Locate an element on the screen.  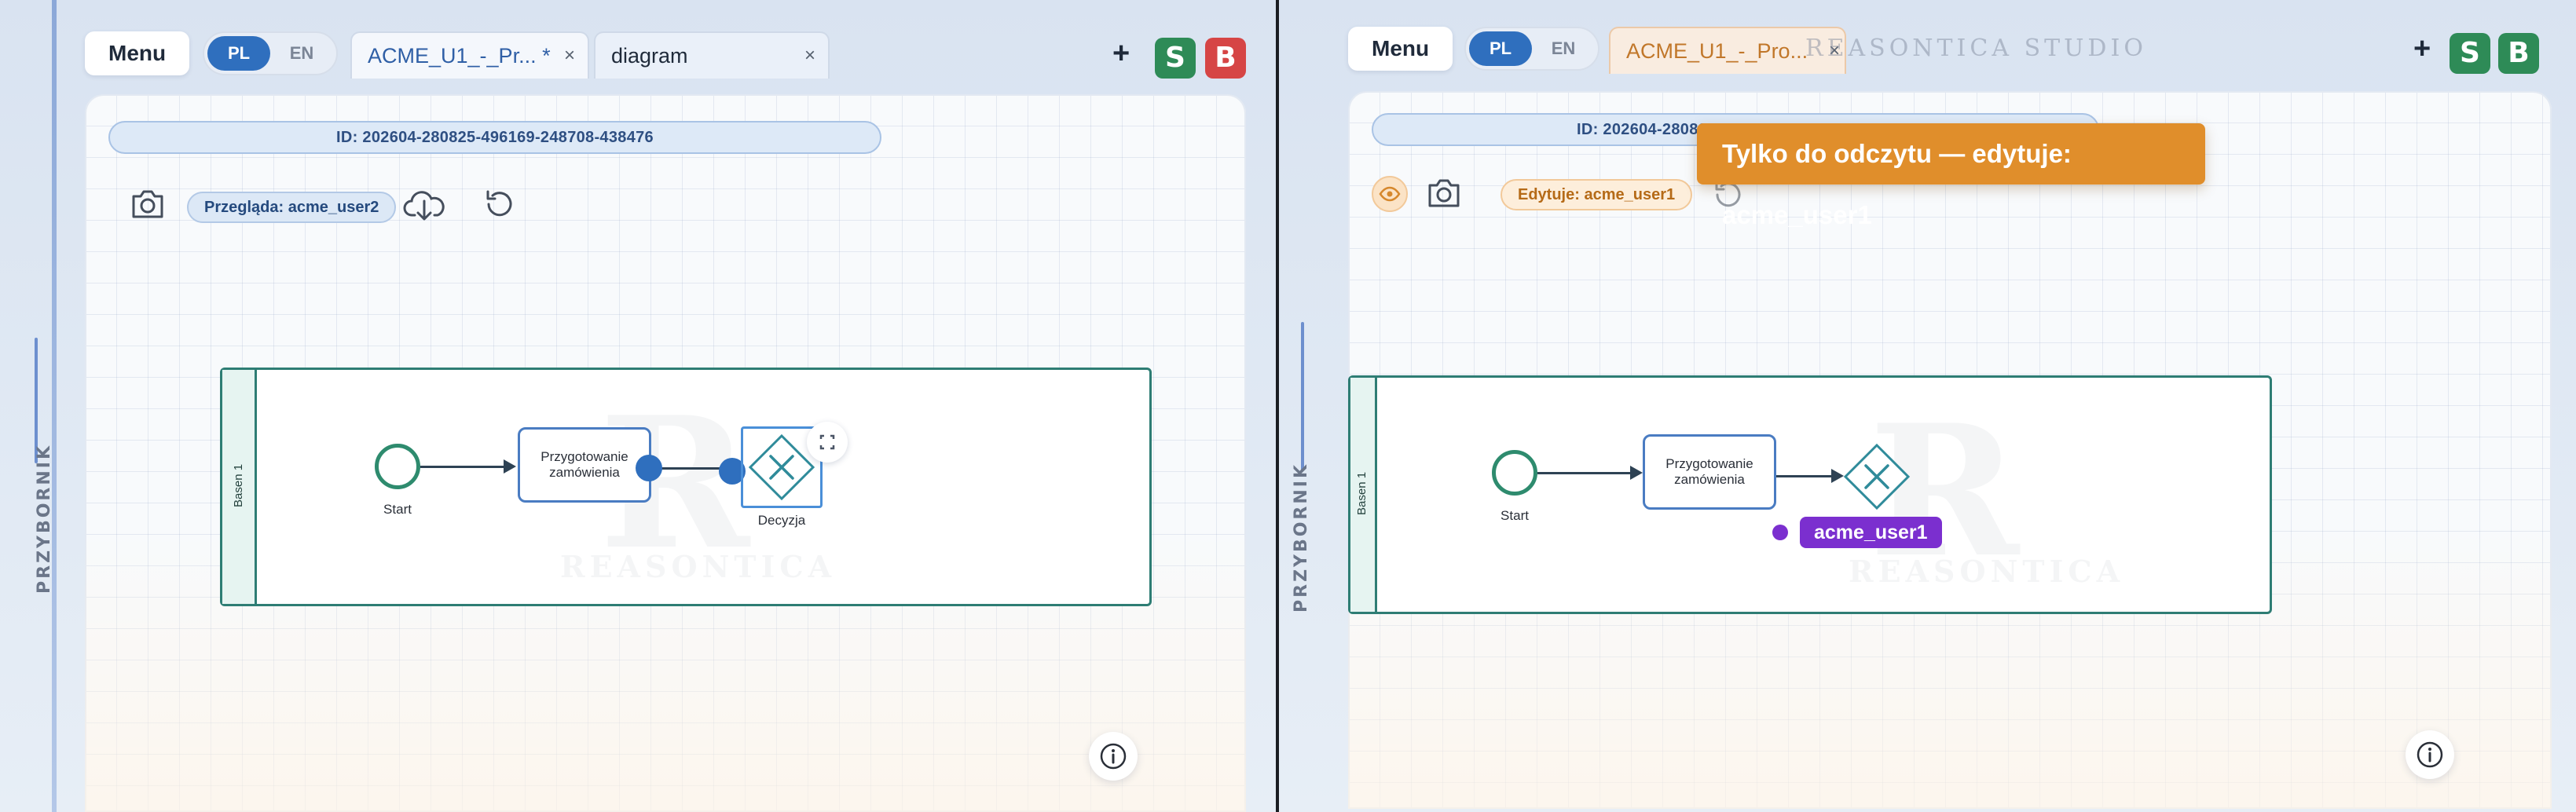
read-only-toast: Tylko do odczytu — edytuje: acme_user1 is located at coordinates (1951, 176).